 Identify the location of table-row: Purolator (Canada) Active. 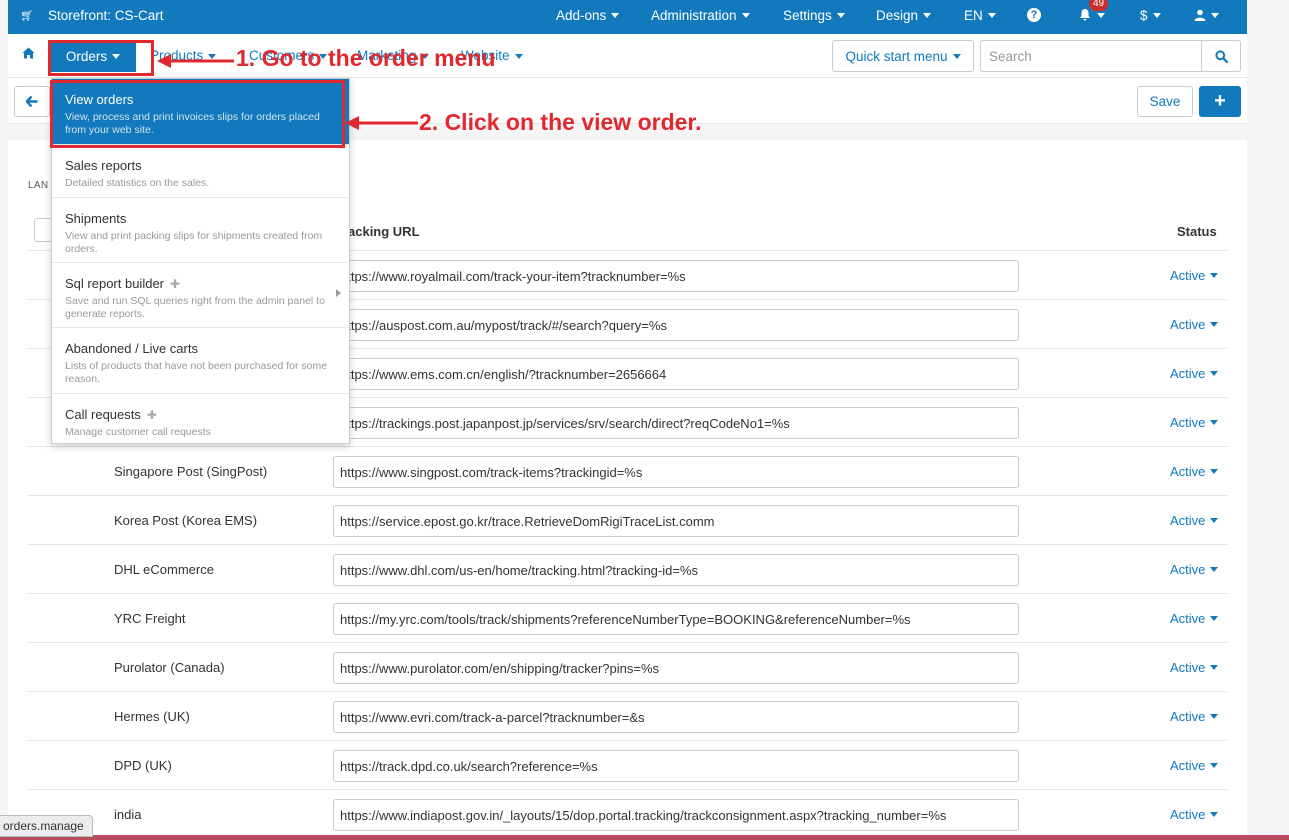
(627, 667).